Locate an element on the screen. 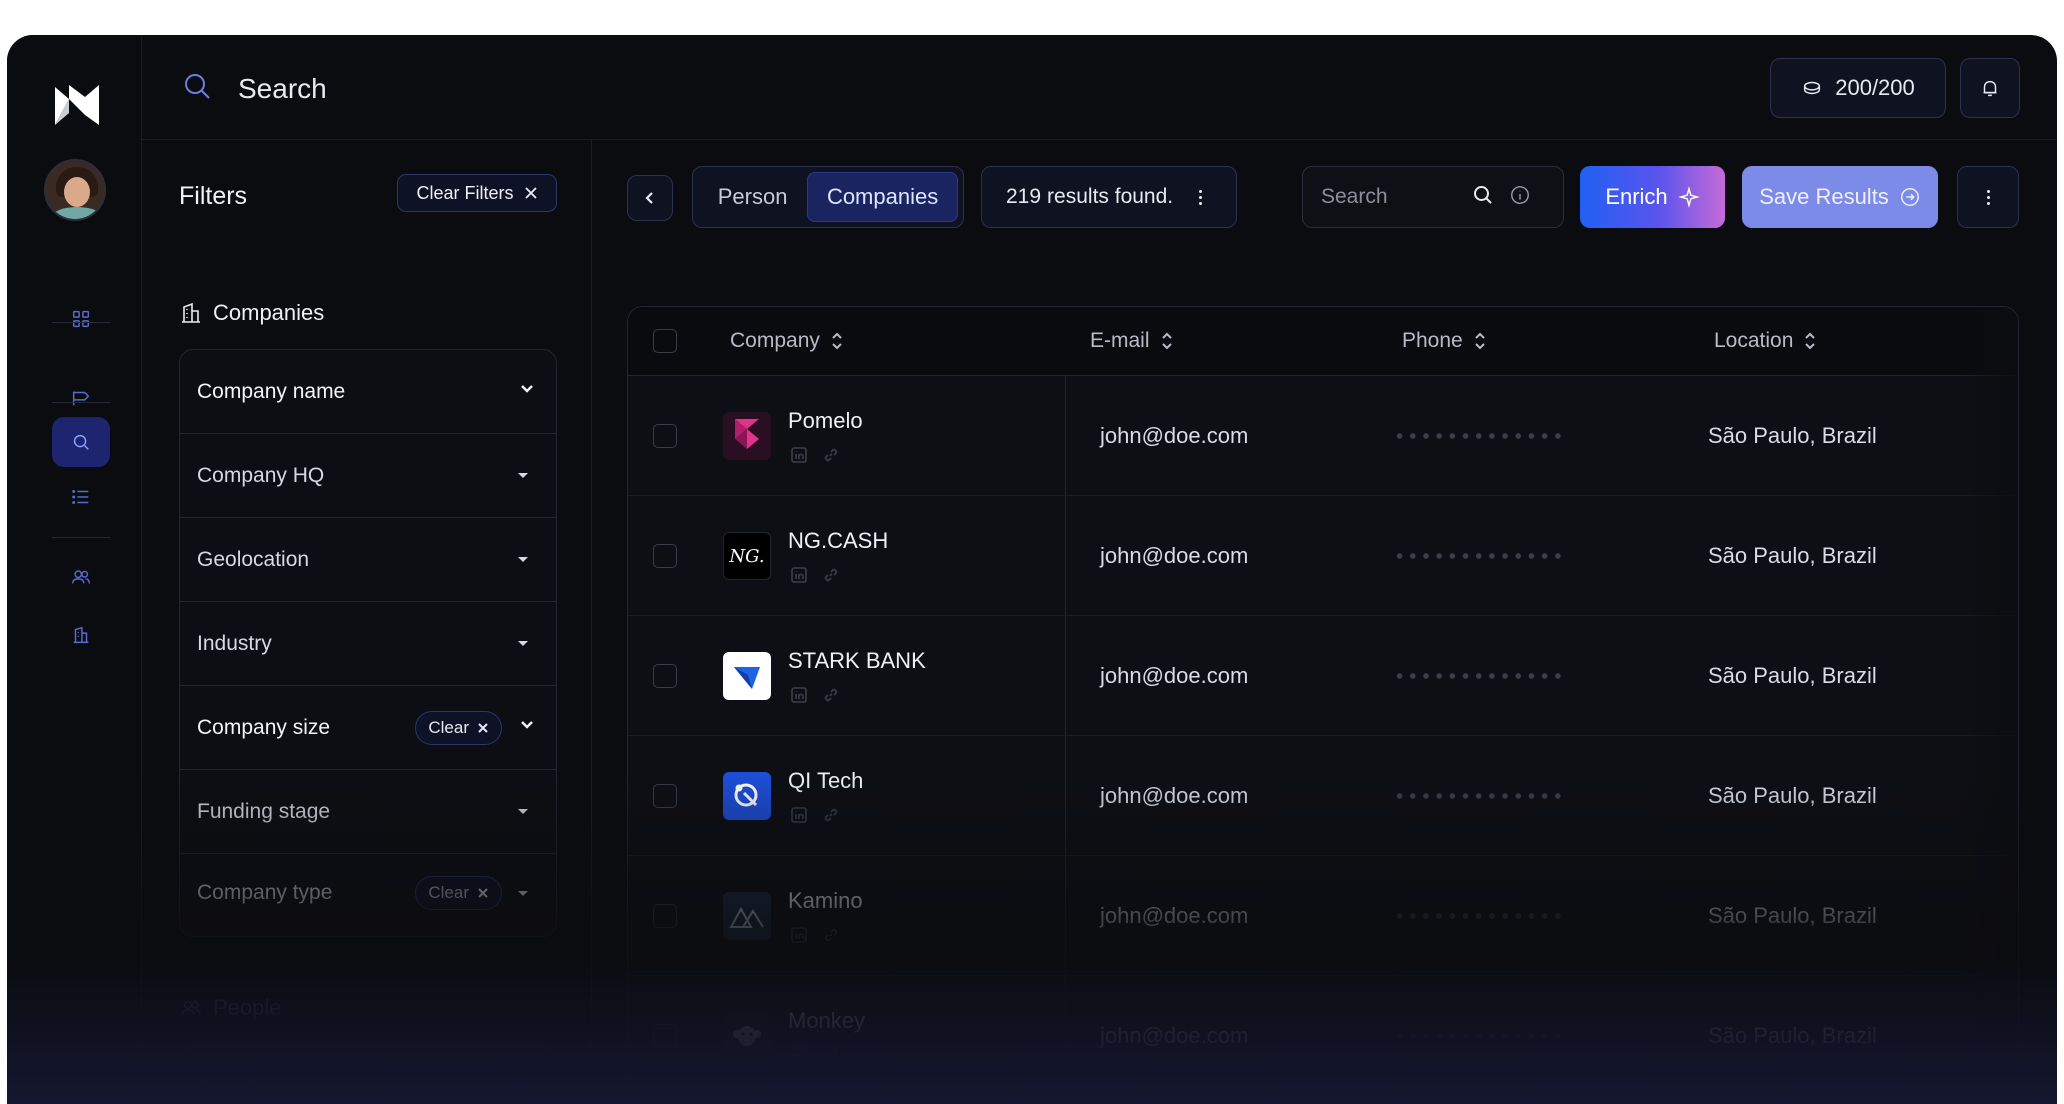  results-text: results found. is located at coordinates (1110, 196).